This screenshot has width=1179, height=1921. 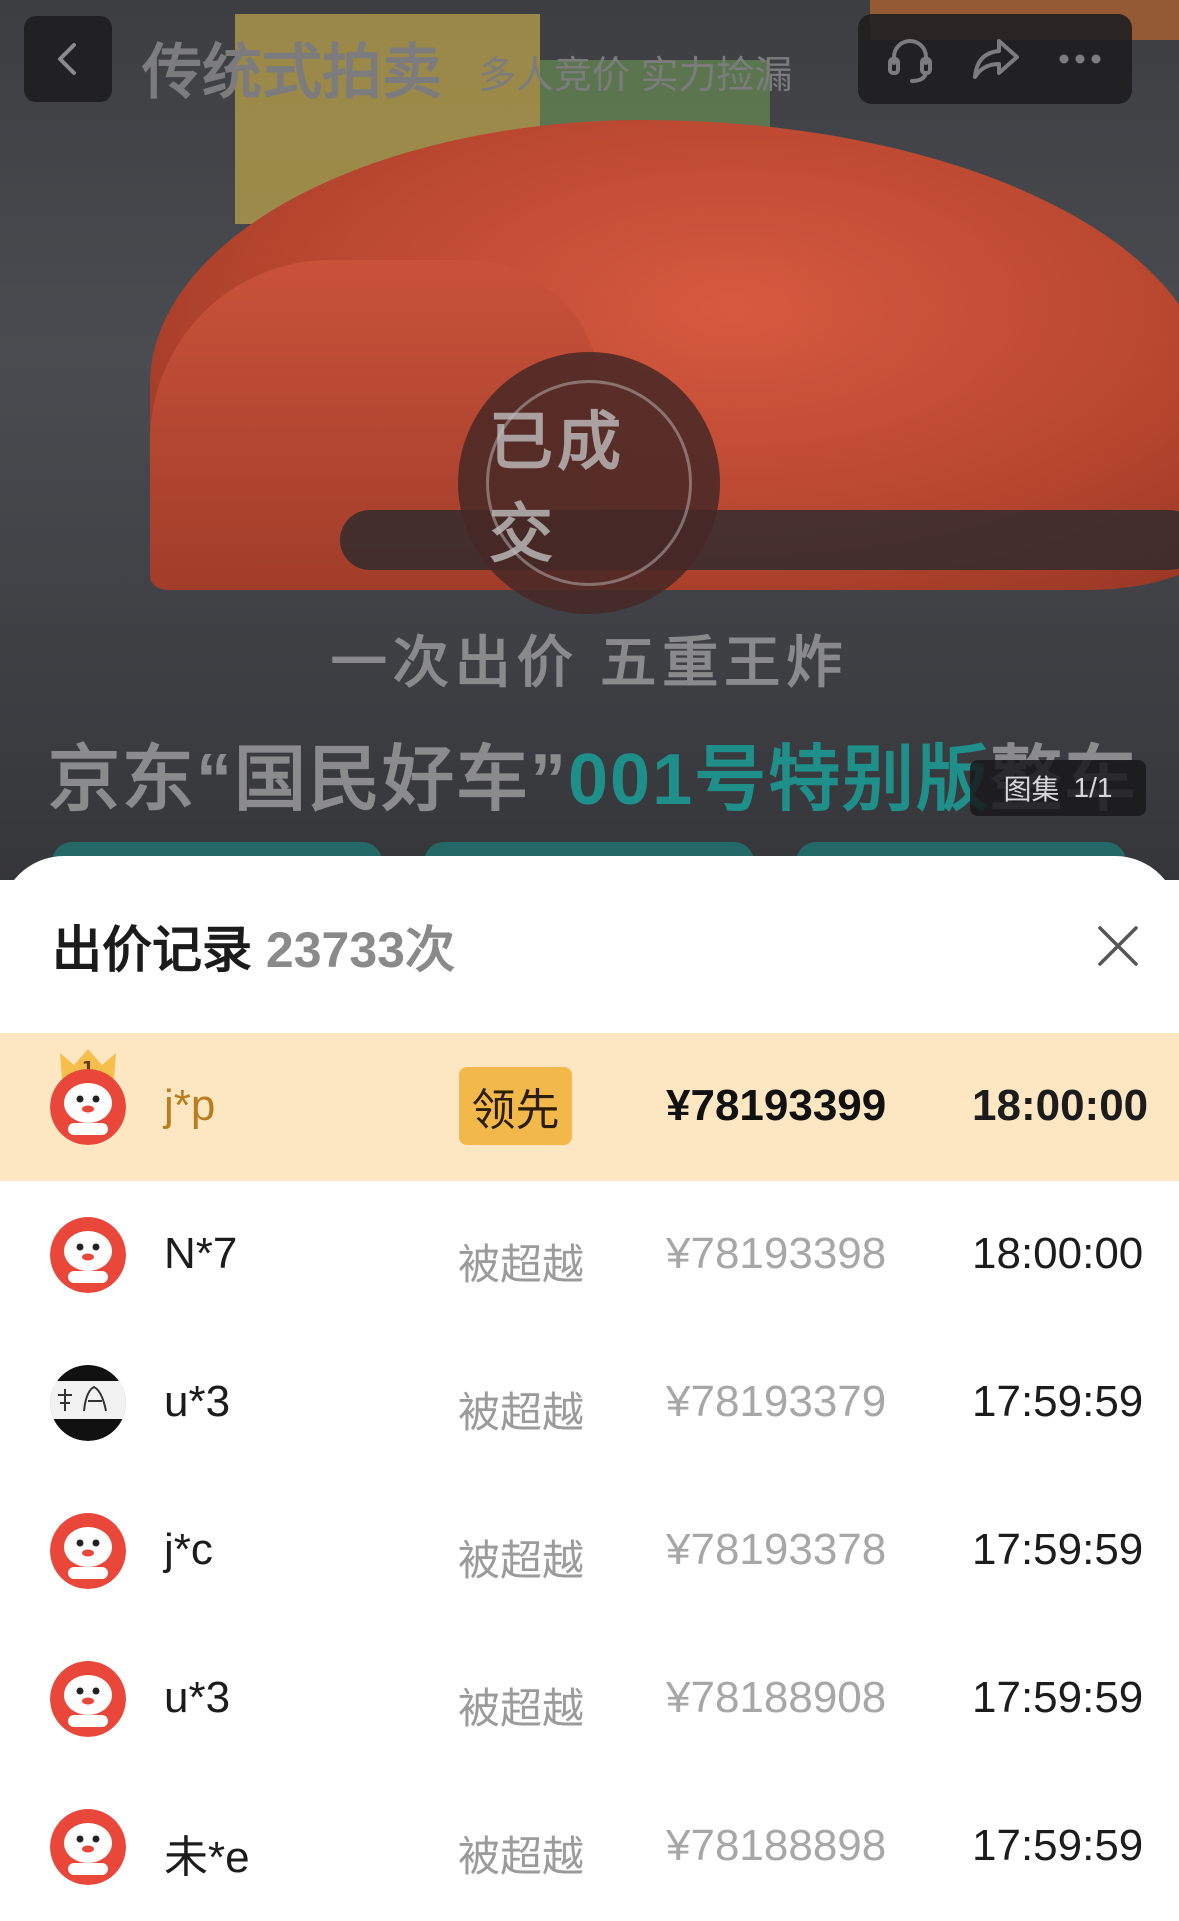 What do you see at coordinates (557, 488) in the screenshot?
I see `sold-stamp-text: 已成交` at bounding box center [557, 488].